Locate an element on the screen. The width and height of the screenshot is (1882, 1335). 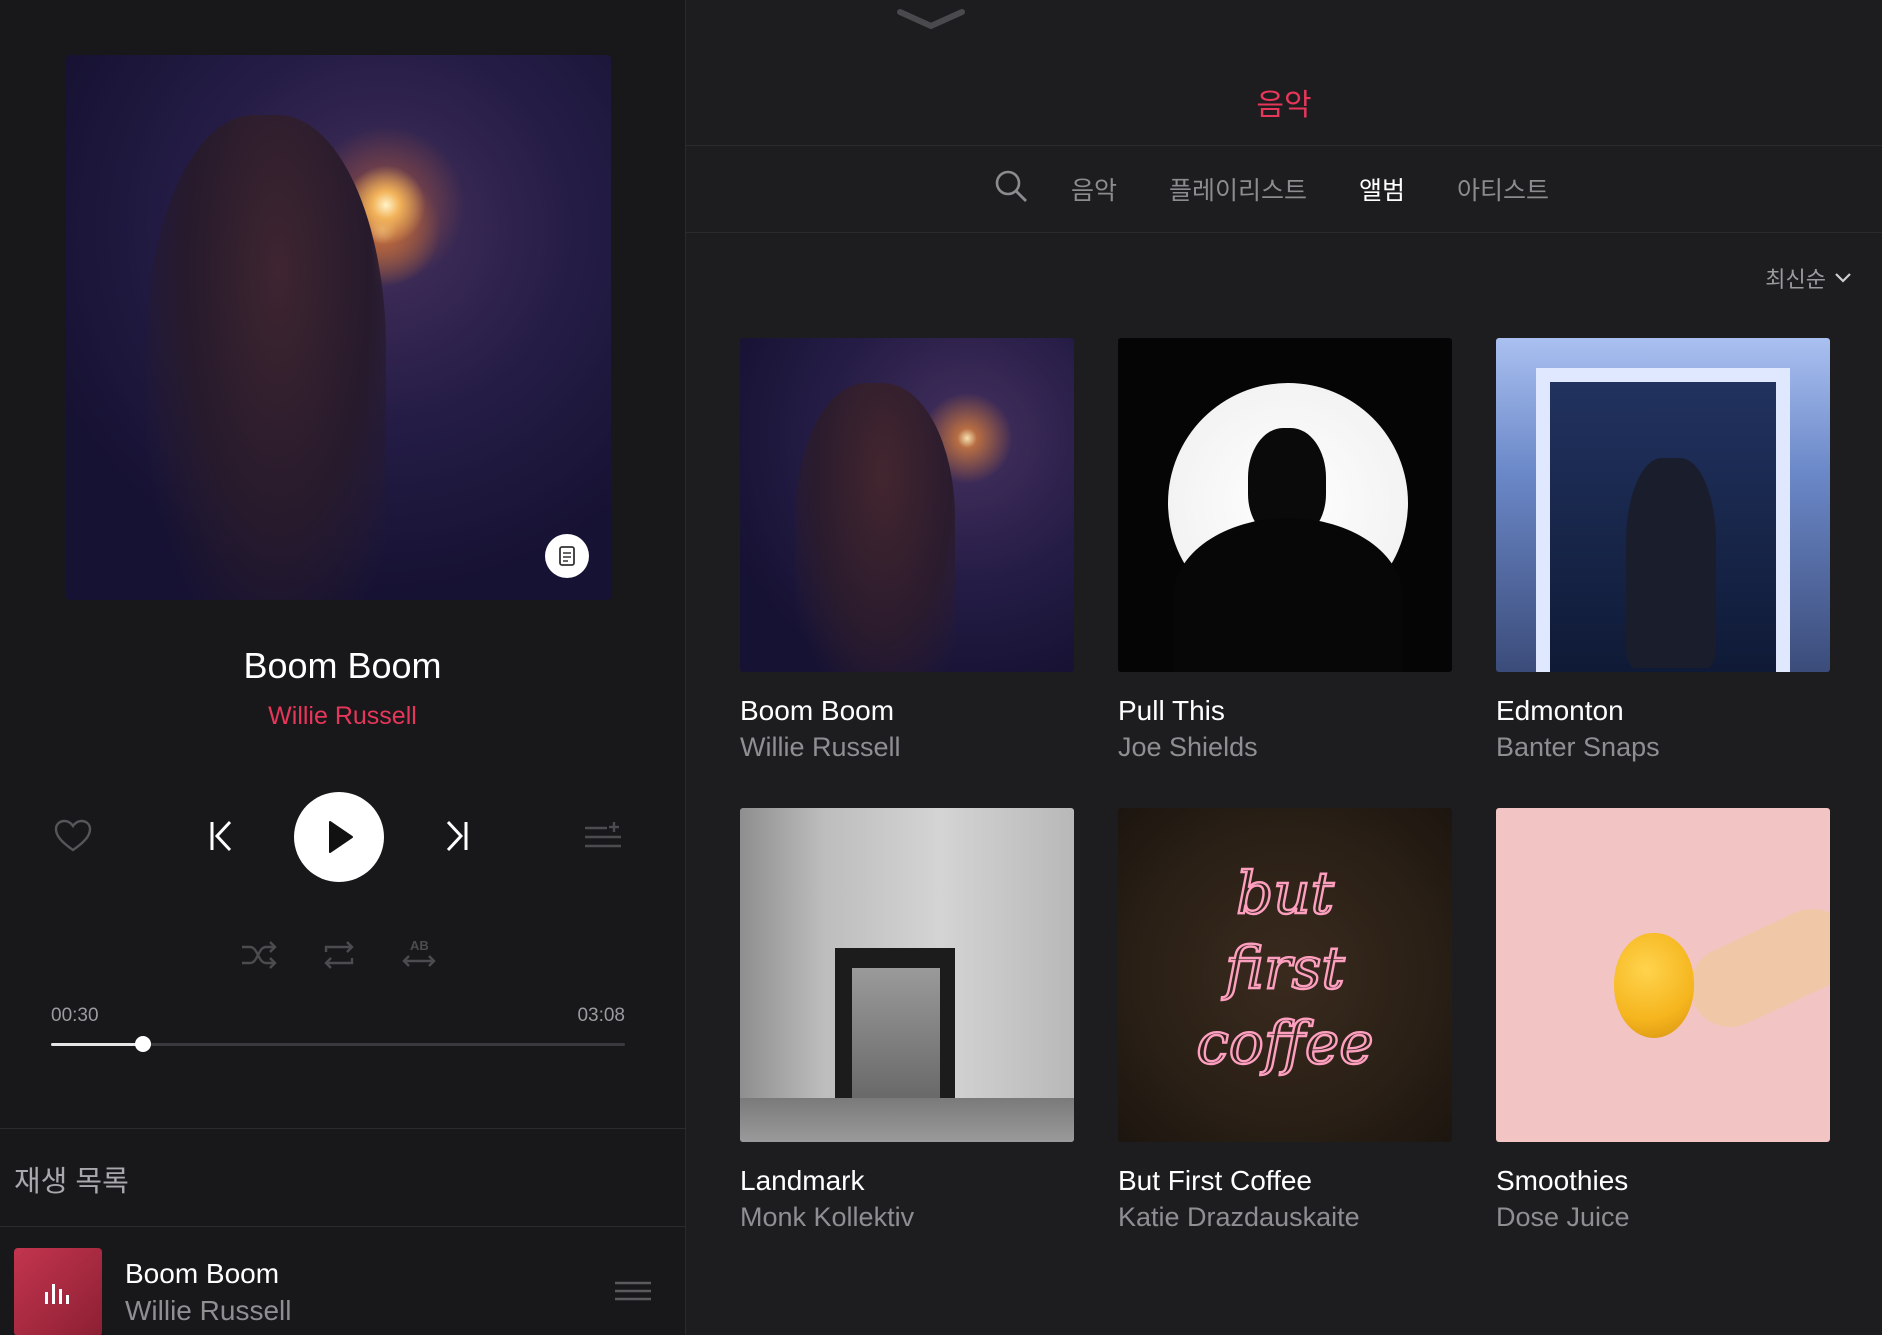
queue-item-thumbnail is located at coordinates (58, 1291).